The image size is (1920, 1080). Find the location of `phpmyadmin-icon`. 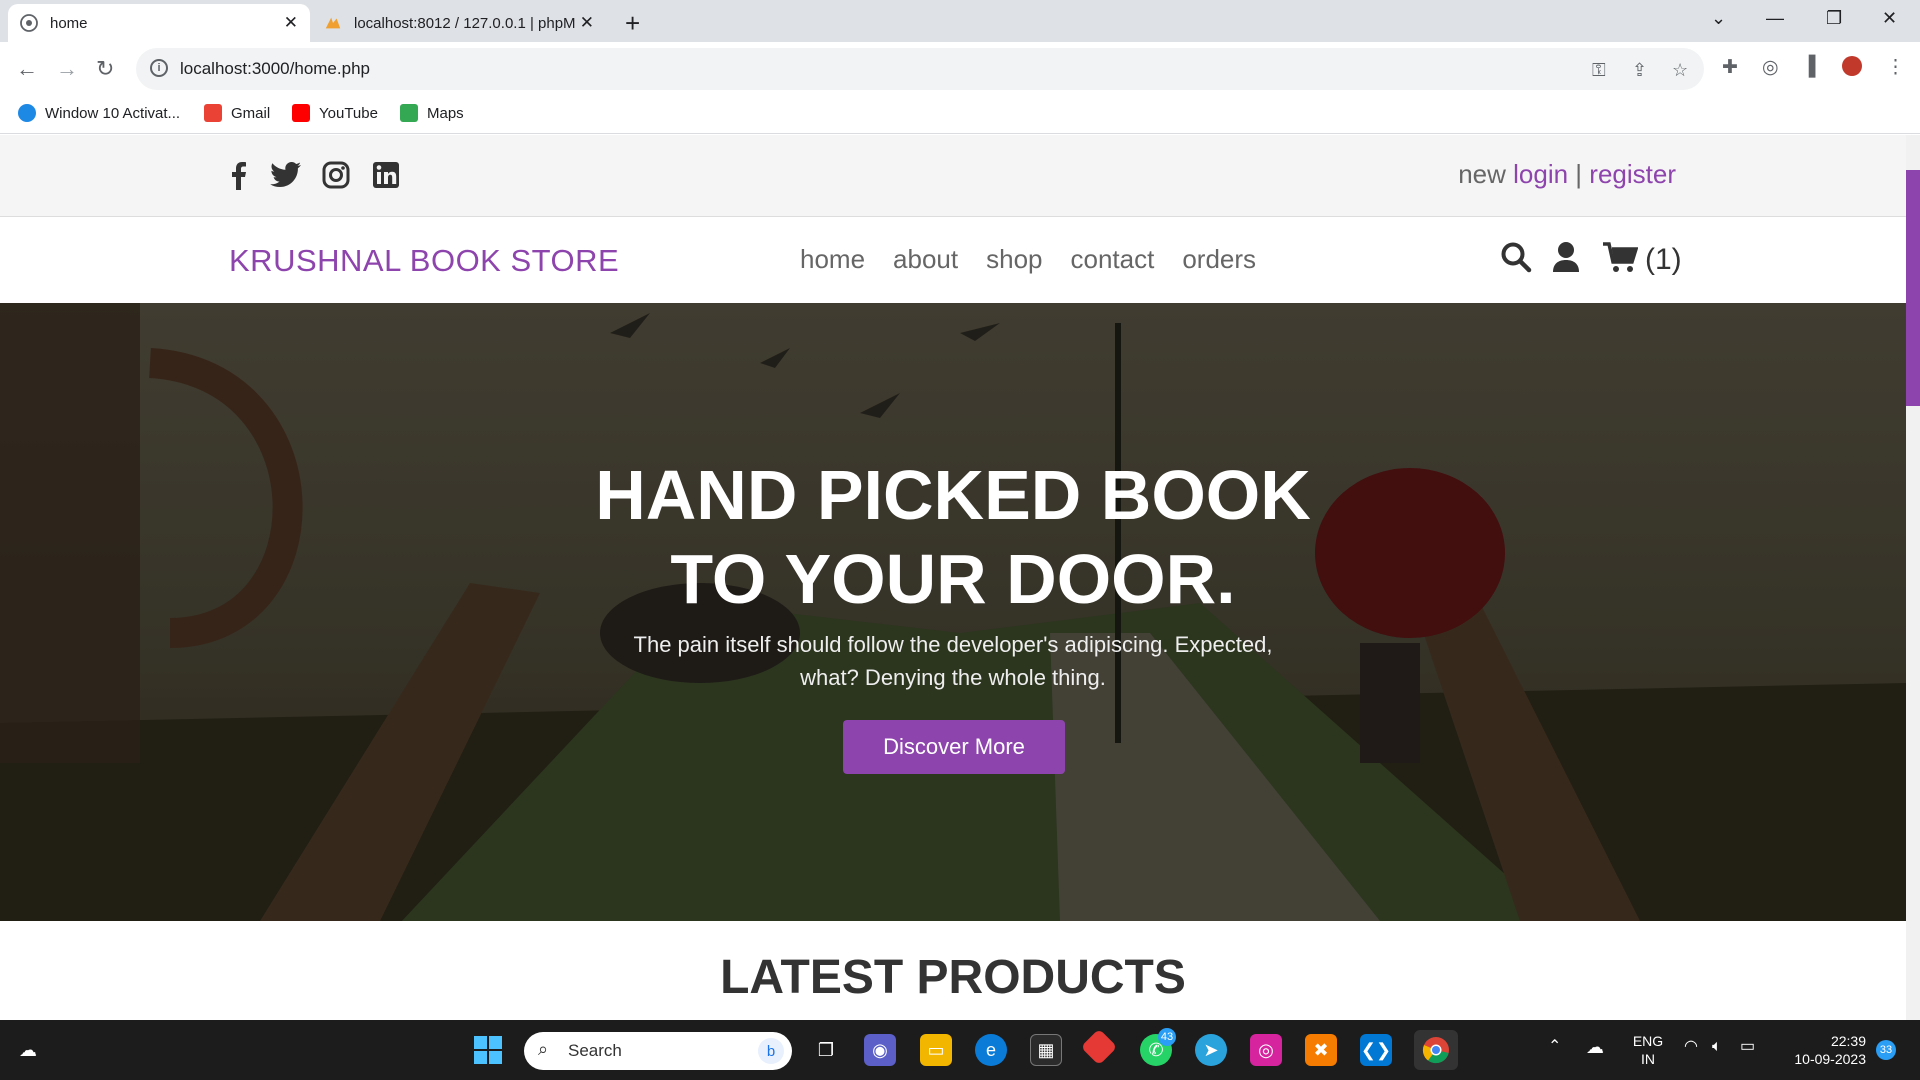

phpmyadmin-icon is located at coordinates (333, 23).